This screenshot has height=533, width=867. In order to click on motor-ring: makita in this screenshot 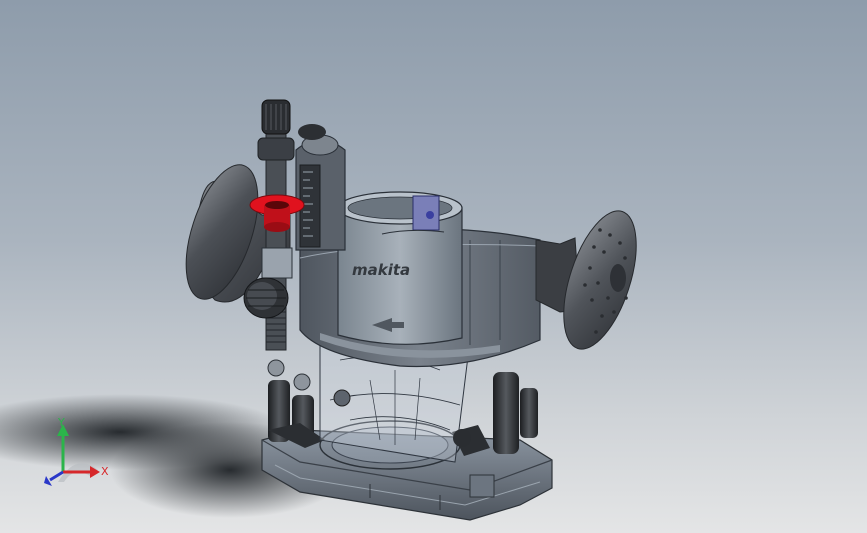, I will do `click(400, 268)`.